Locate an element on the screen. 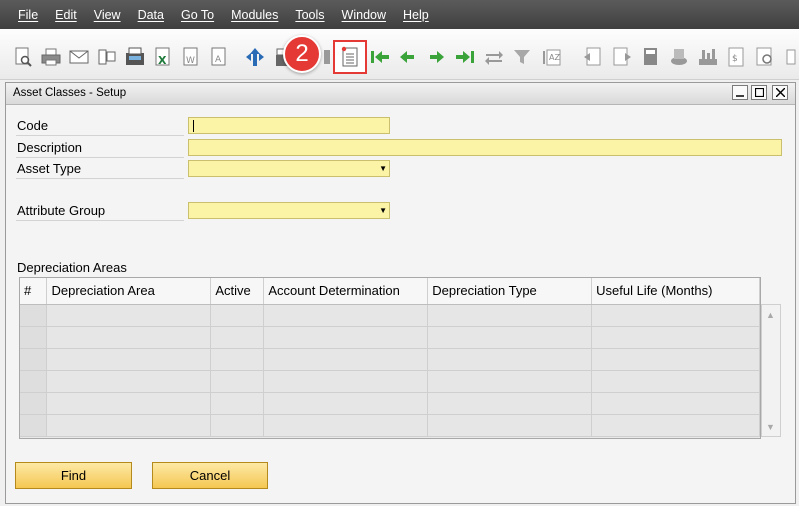 The height and width of the screenshot is (506, 799). base-document-icon is located at coordinates (593, 57).